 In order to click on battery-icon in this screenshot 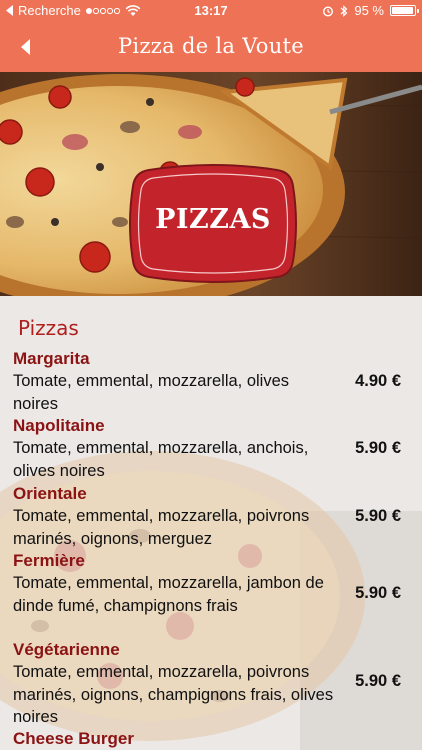, I will do `click(404, 10)`.